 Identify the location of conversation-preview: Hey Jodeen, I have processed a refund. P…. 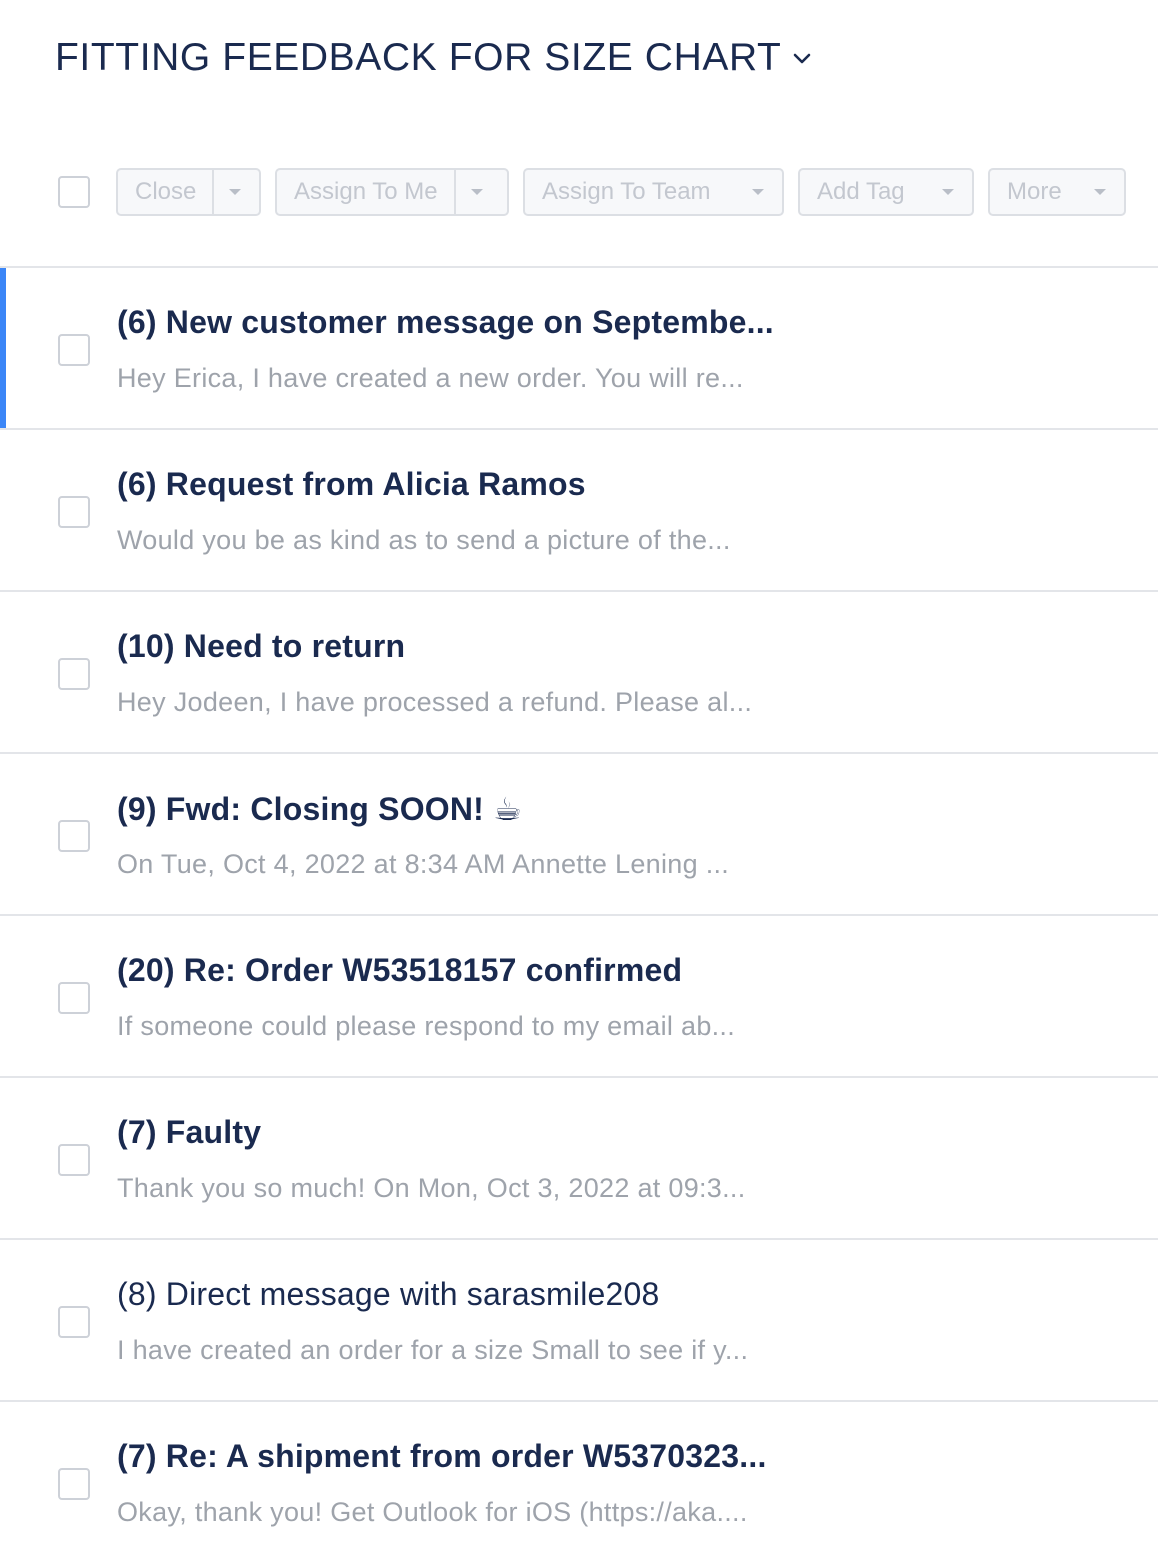
(435, 702).